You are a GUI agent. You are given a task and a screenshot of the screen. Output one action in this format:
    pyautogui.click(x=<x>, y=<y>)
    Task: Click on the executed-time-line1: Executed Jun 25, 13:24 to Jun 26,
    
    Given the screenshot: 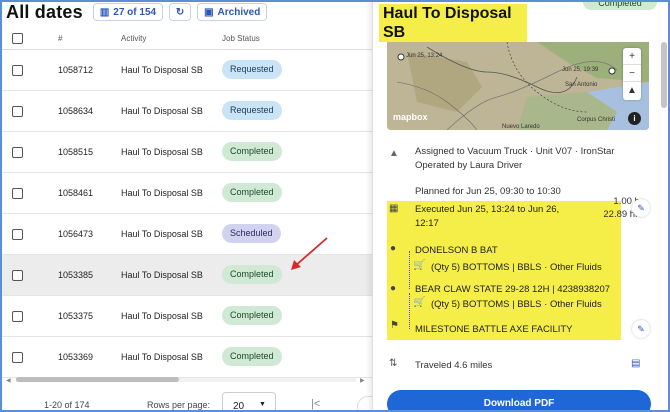 What is the action you would take?
    pyautogui.click(x=487, y=209)
    